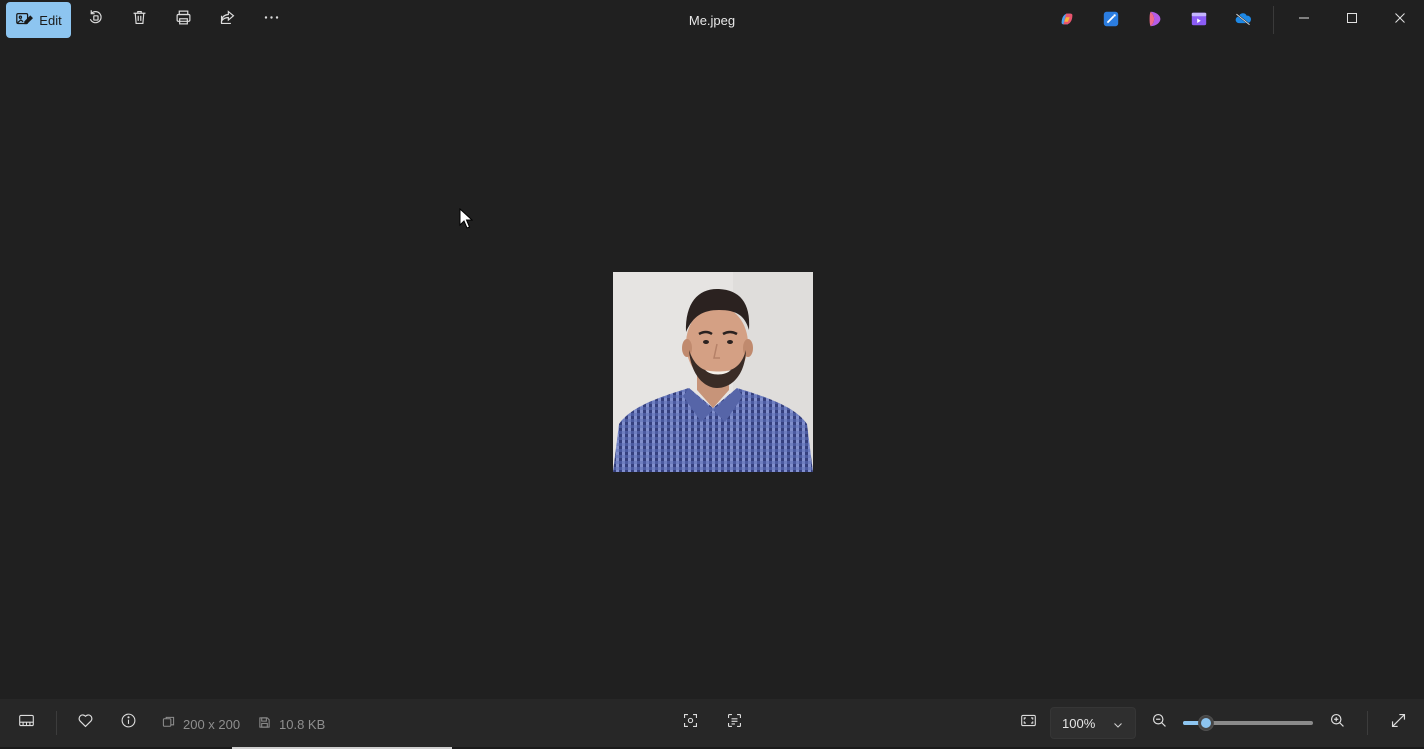  I want to click on portrait-picture, so click(713, 372).